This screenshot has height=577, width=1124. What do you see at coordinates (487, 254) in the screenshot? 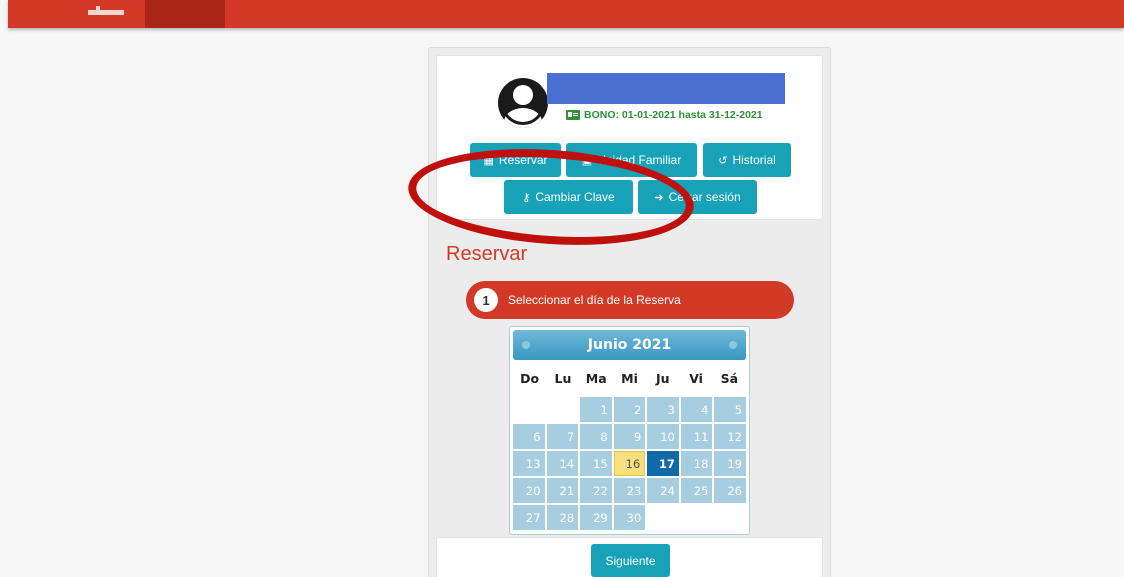
I see `section-title: Reservar` at bounding box center [487, 254].